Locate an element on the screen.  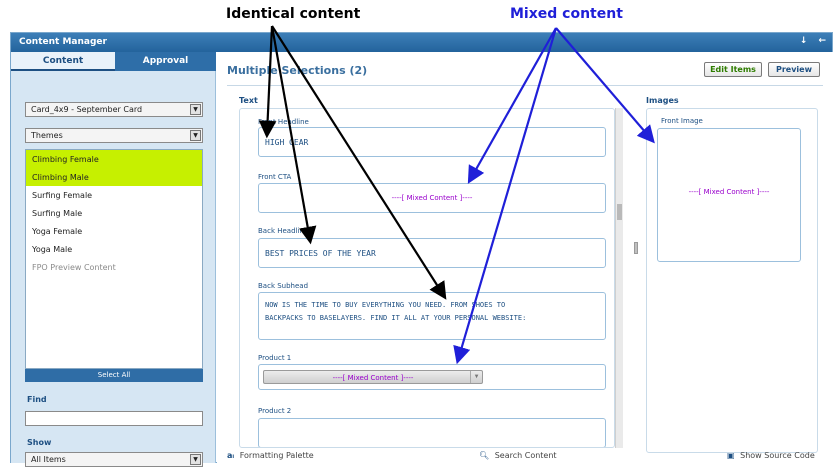
product-1-field: ----[ Mixed Content ]---- ▼ is located at coordinates (432, 377).